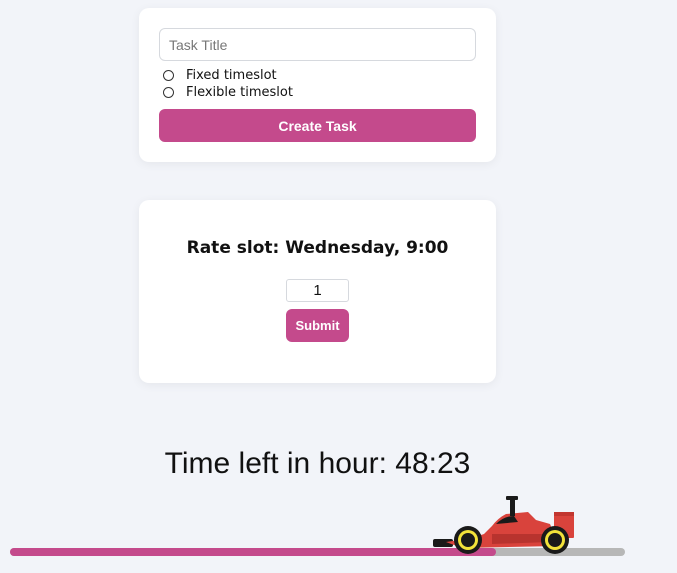 The height and width of the screenshot is (573, 677). What do you see at coordinates (168, 75) in the screenshot?
I see `fixed-timeslot-radio` at bounding box center [168, 75].